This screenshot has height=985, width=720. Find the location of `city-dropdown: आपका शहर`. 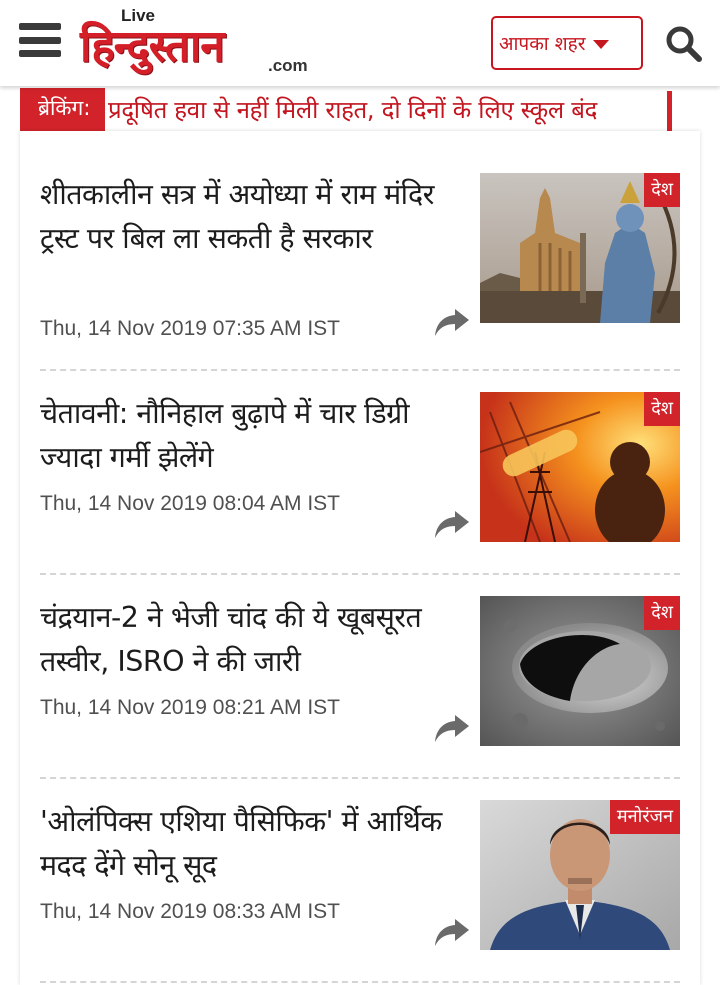

city-dropdown: आपका शहर is located at coordinates (567, 43).